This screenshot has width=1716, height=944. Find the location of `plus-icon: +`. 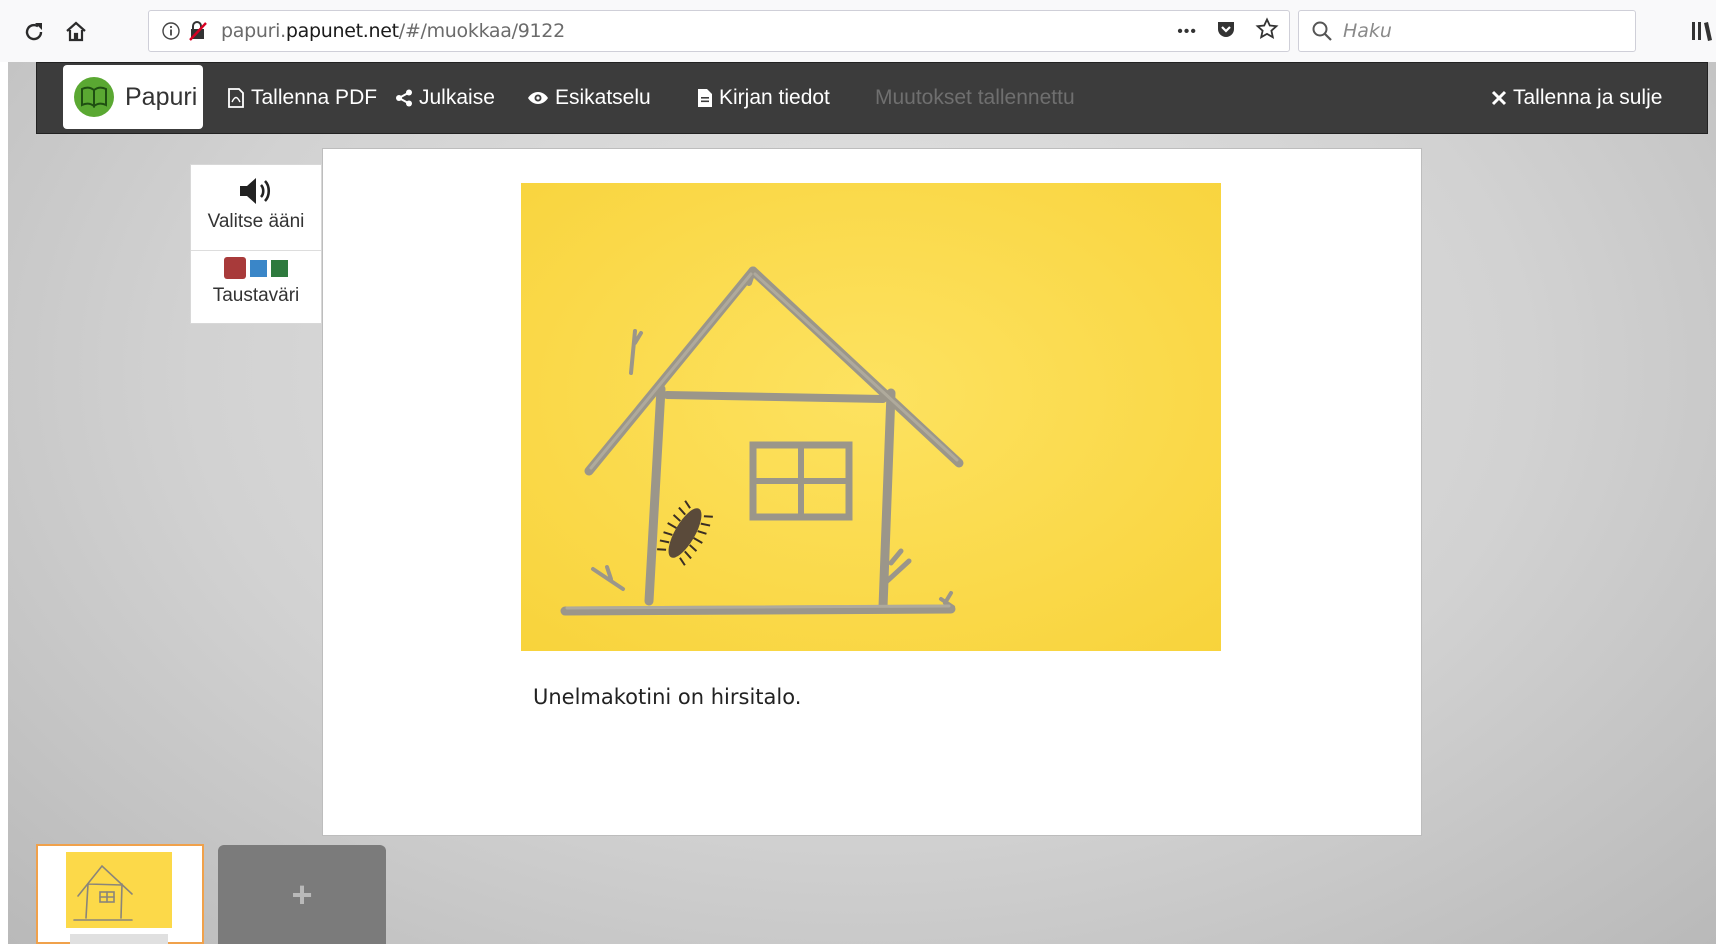

plus-icon: + is located at coordinates (302, 894).